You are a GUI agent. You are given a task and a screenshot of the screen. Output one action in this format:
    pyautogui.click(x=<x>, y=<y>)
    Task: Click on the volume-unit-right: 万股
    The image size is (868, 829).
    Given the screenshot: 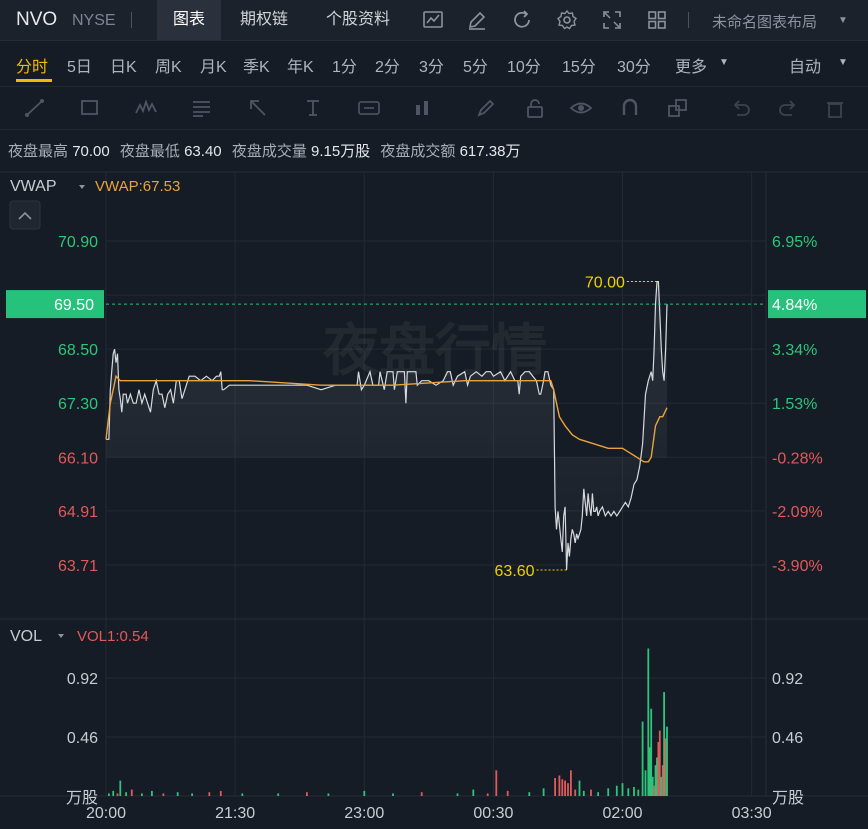 What is the action you would take?
    pyautogui.click(x=788, y=798)
    